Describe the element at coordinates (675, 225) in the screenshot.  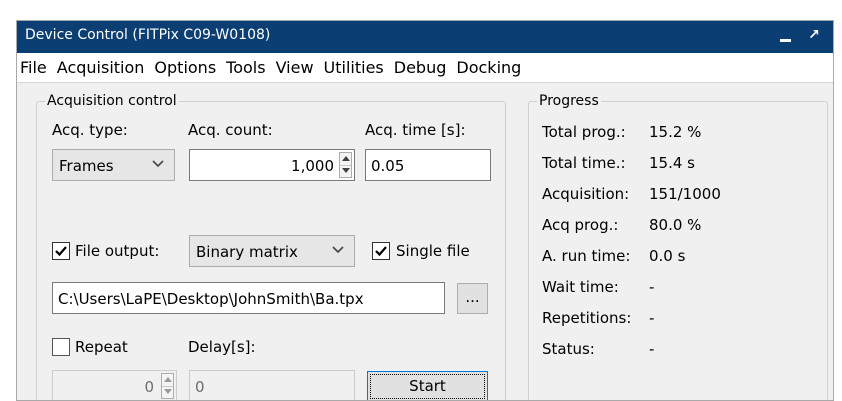
I see `progress-value: 80.0 %` at that location.